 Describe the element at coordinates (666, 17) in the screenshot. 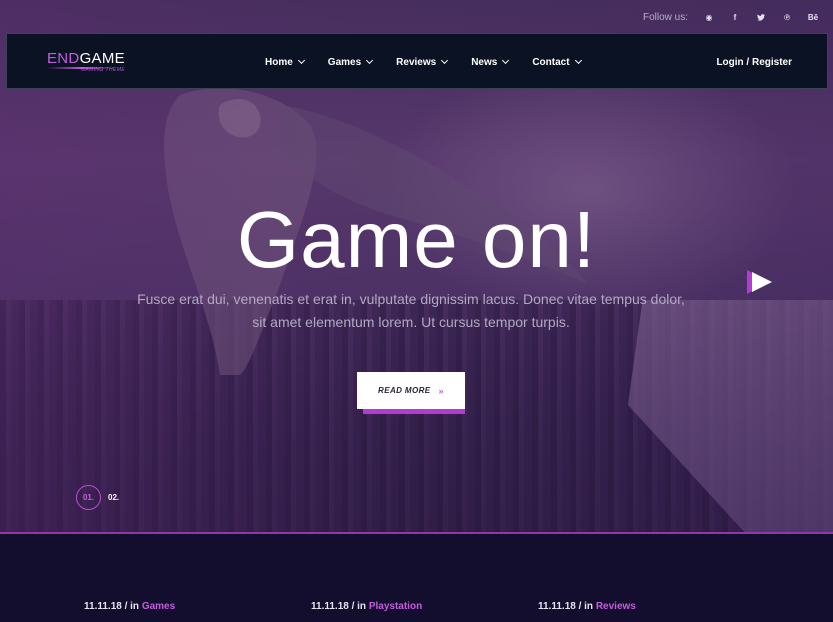

I see `follow-us-label: Follow us:` at that location.